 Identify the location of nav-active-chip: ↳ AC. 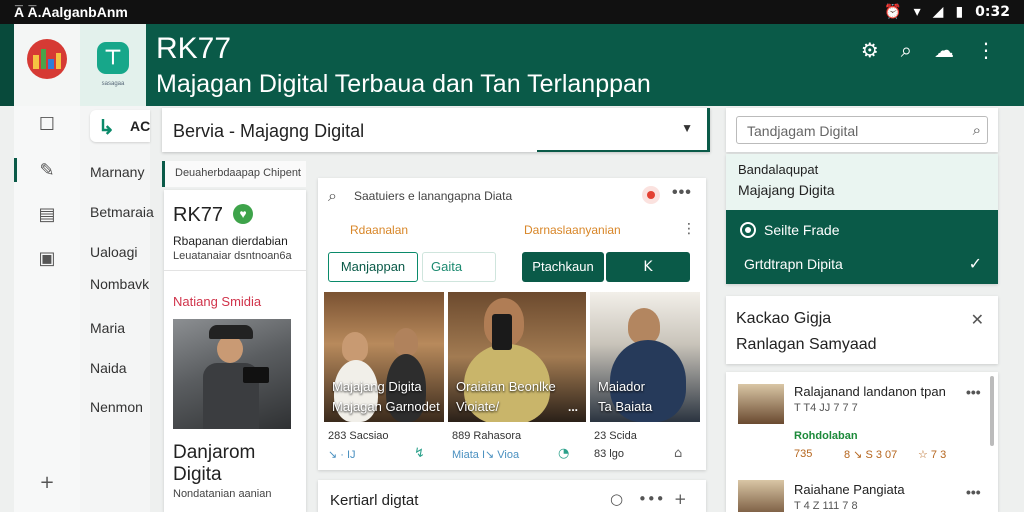
(120, 126).